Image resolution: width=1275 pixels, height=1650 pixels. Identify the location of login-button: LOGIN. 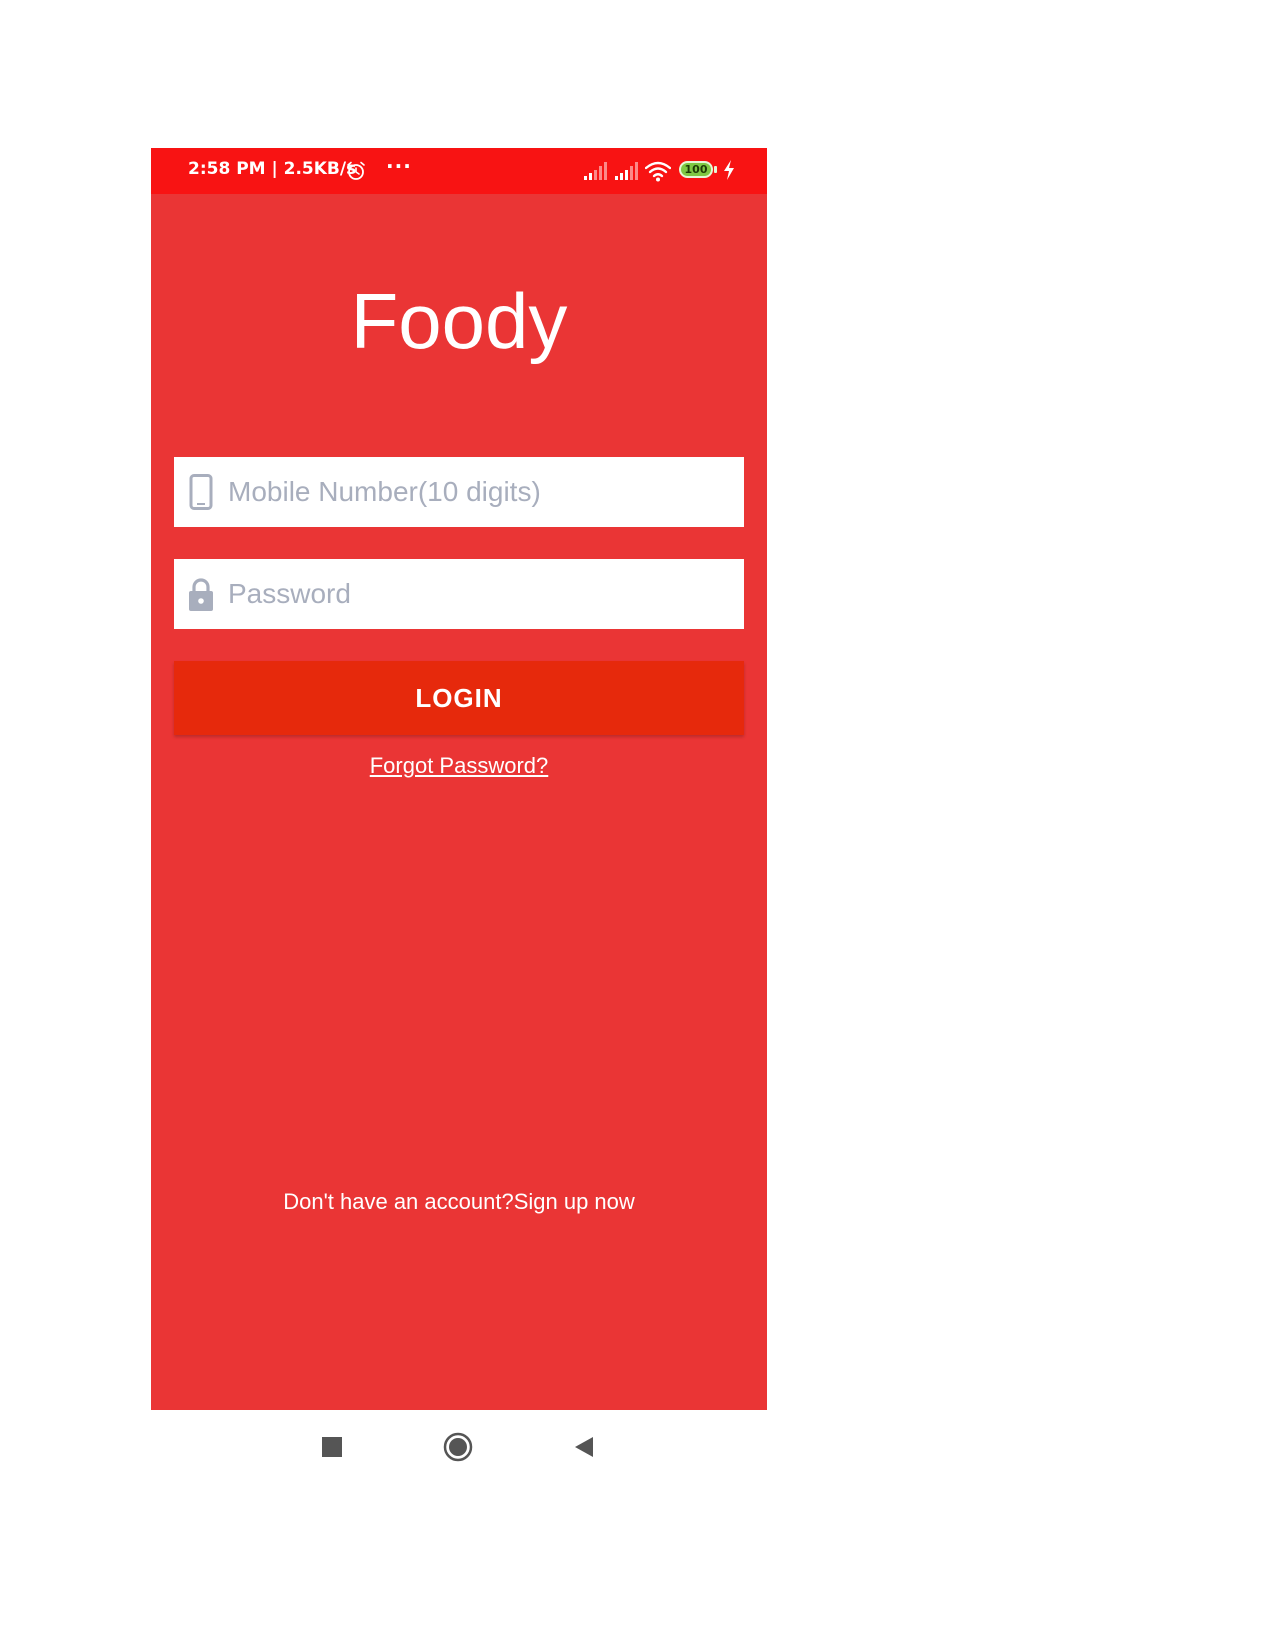
(459, 698).